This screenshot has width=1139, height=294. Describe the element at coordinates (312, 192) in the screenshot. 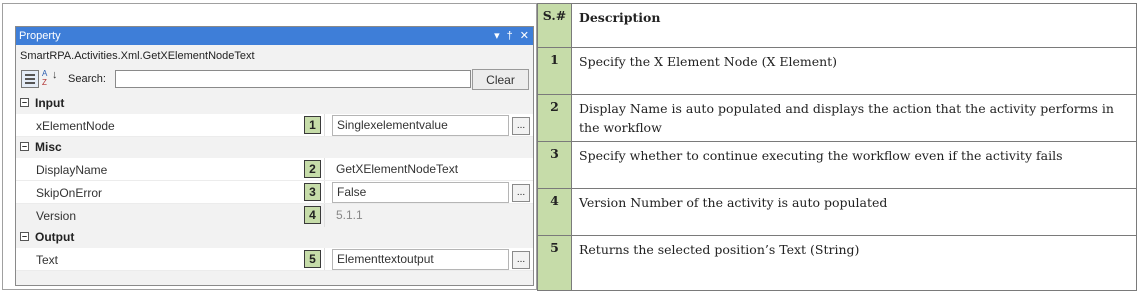

I see `callout-badge: 3` at that location.